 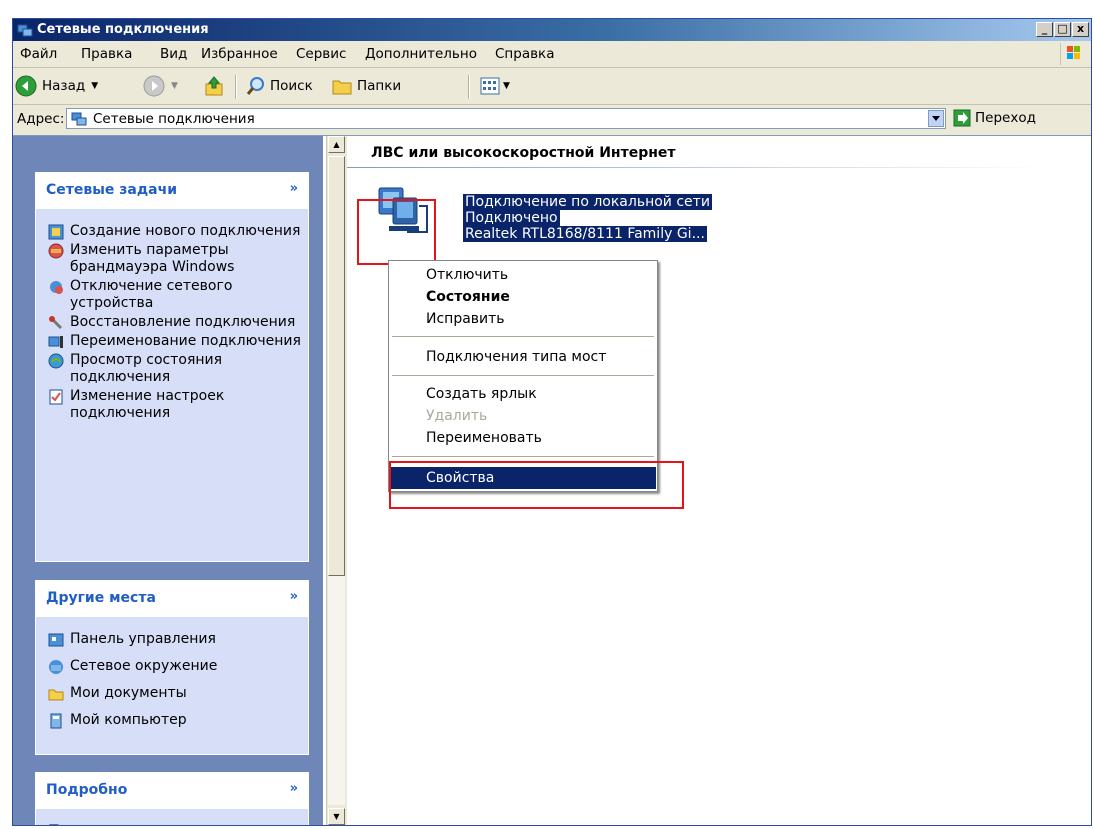 I want to click on place-label: Мои документы, so click(x=128, y=693).